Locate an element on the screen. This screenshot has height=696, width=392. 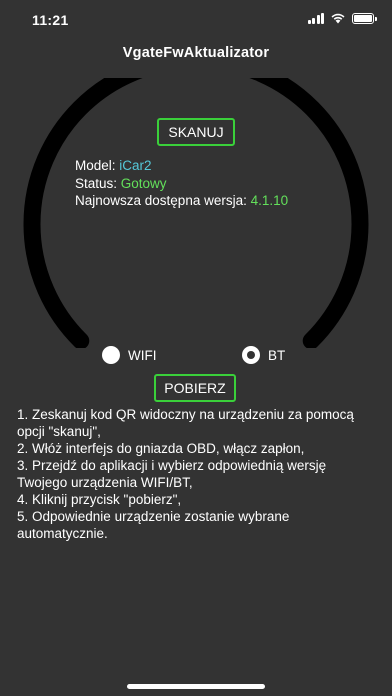
status-row: Status: Gotowy is located at coordinates (181, 184).